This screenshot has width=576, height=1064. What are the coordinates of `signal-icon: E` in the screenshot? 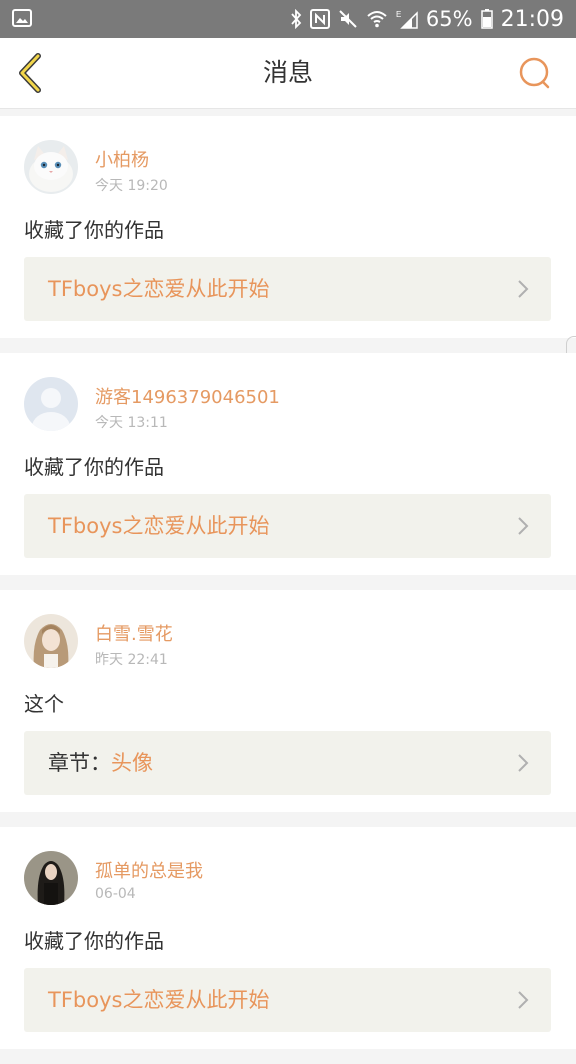 It's located at (407, 19).